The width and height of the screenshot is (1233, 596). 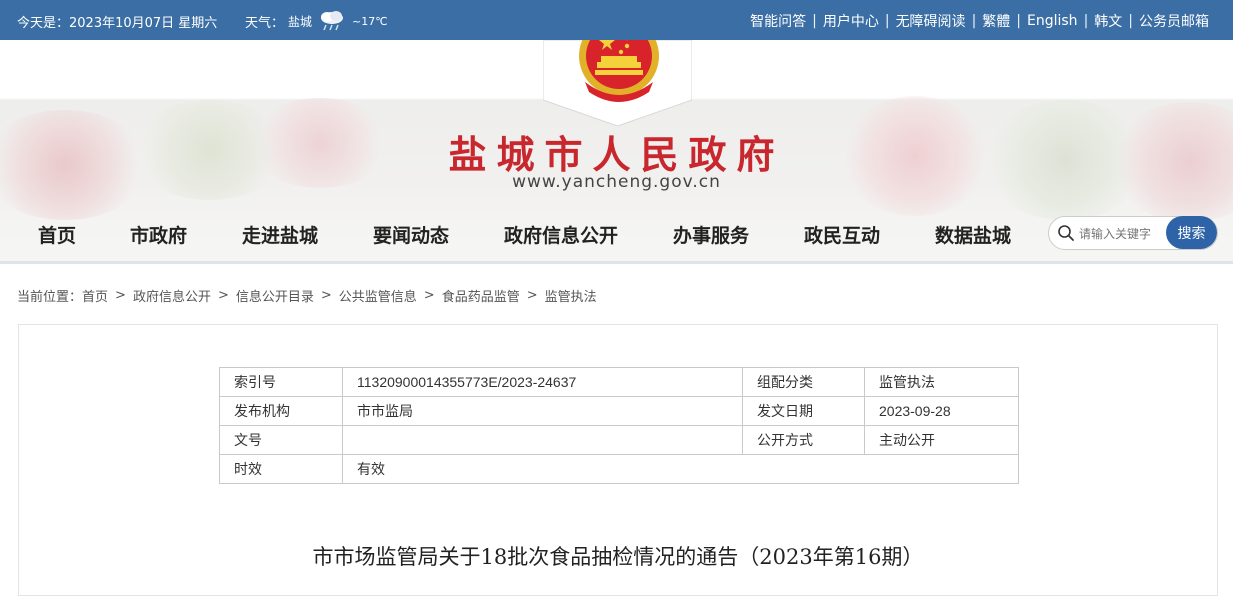 I want to click on link-civil-servant-mail: 公务员邮箱, so click(x=1174, y=21).